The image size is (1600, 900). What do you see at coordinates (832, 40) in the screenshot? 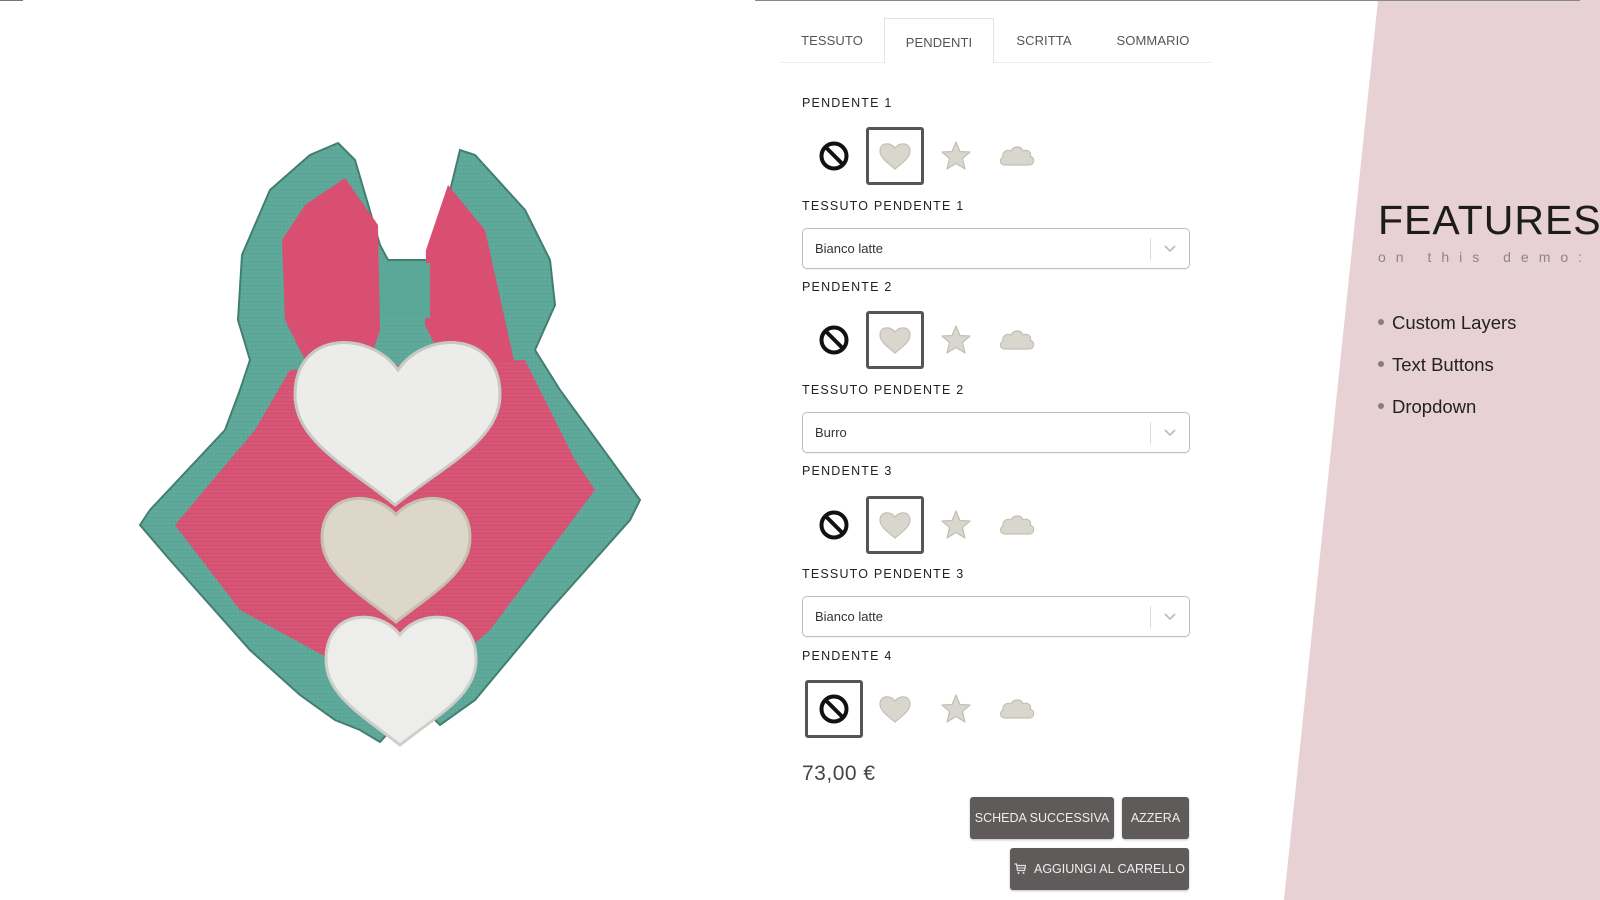
I see `tab-tessuto: TESSUTO` at bounding box center [832, 40].